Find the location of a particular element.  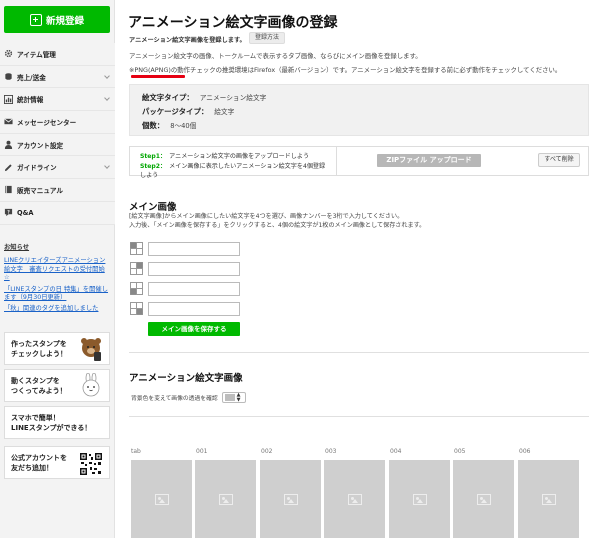

plus-icon is located at coordinates (35, 19).